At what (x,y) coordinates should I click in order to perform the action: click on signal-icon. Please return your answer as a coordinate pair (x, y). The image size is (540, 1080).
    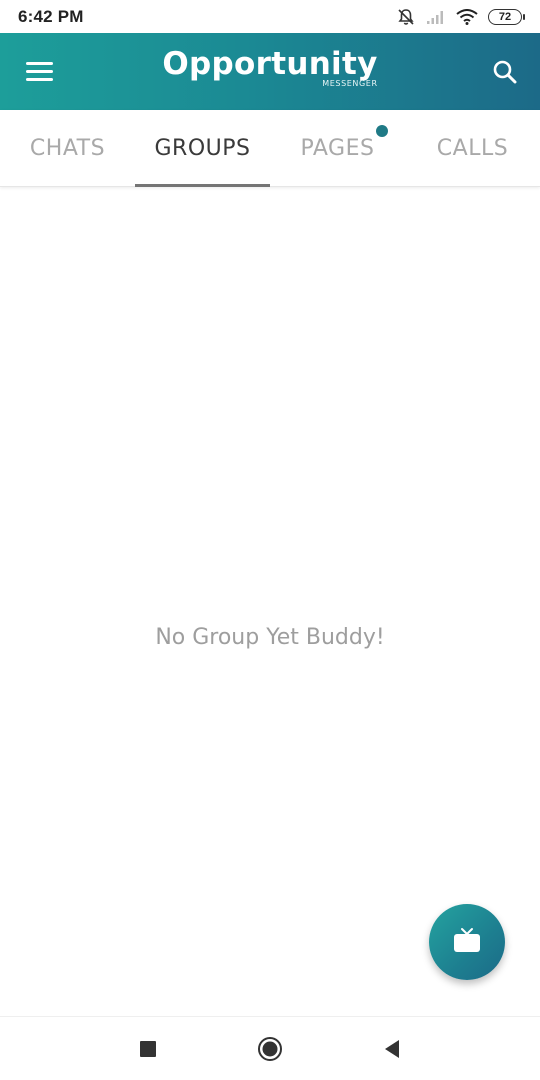
    Looking at the image, I should click on (436, 17).